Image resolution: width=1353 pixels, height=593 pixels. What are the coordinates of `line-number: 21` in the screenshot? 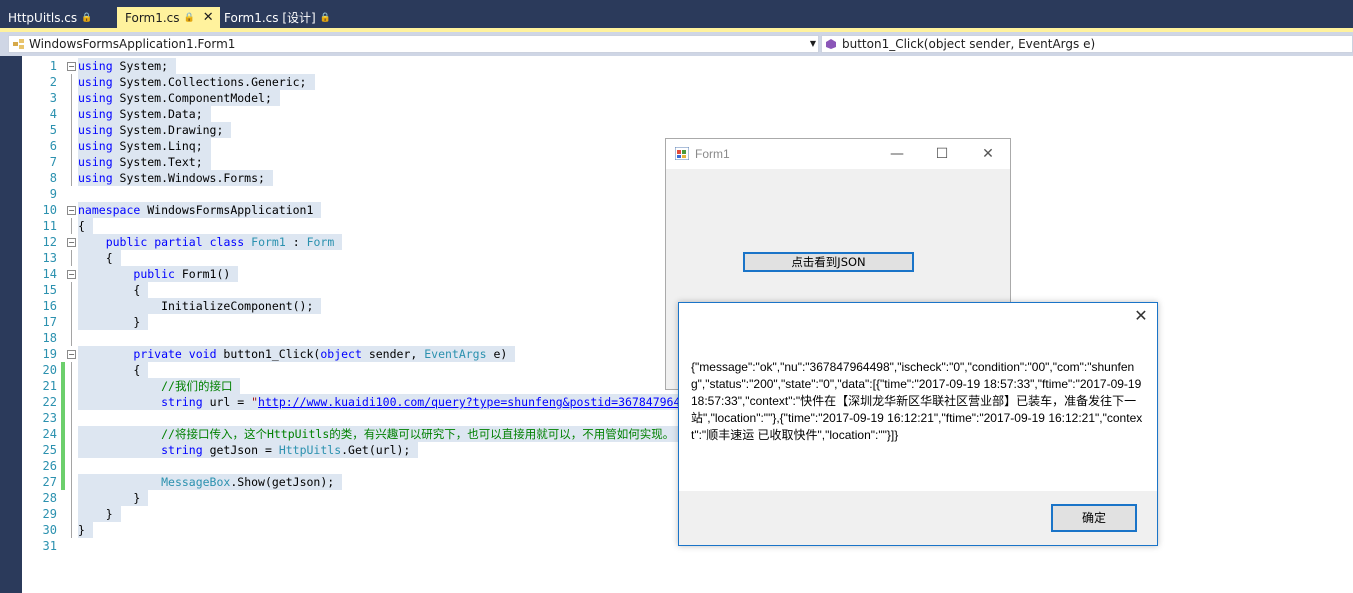 It's located at (49, 386).